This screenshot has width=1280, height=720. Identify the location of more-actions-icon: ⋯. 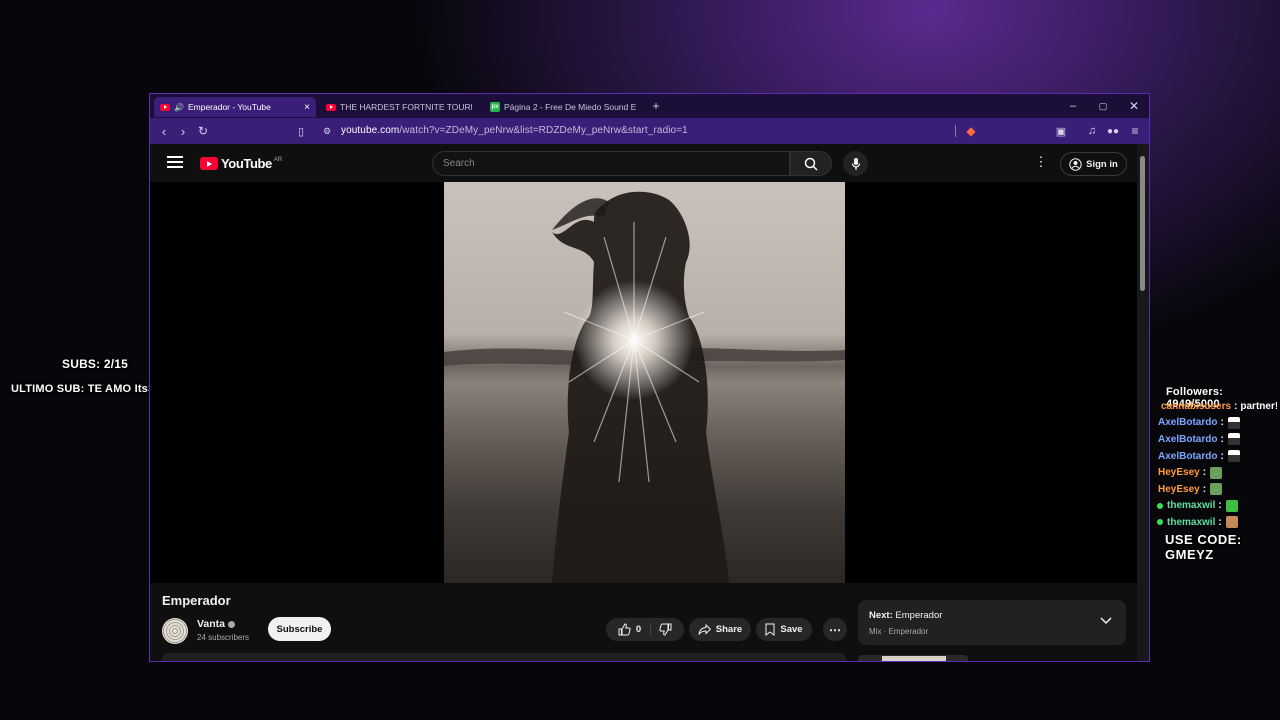
(835, 629).